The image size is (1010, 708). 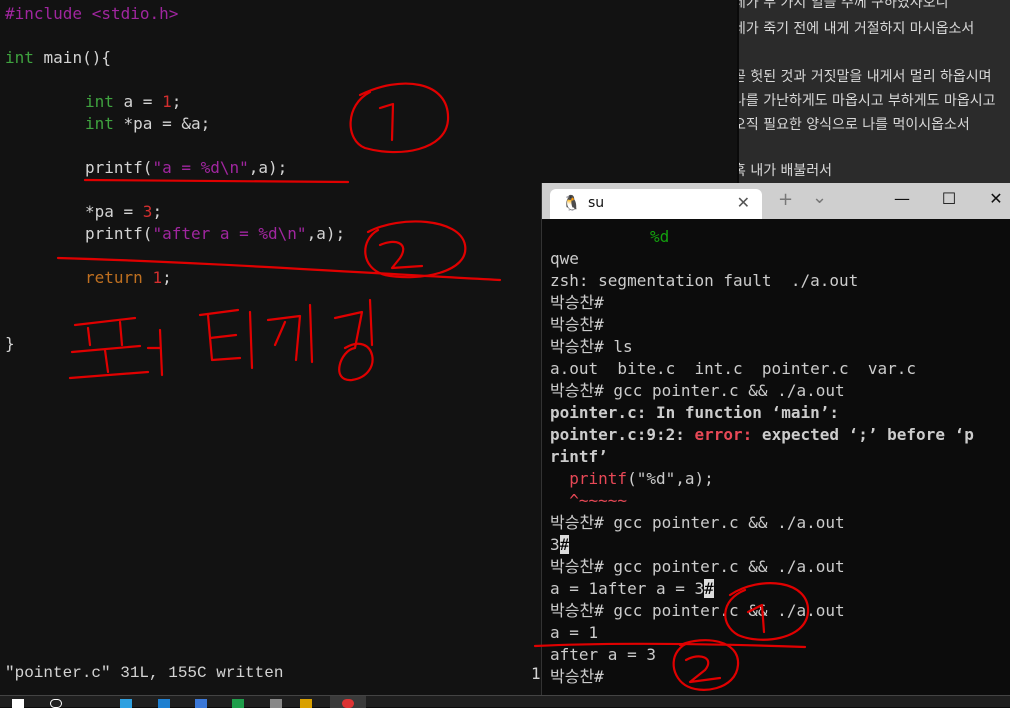 I want to click on code-text: a =, so click(x=138, y=101).